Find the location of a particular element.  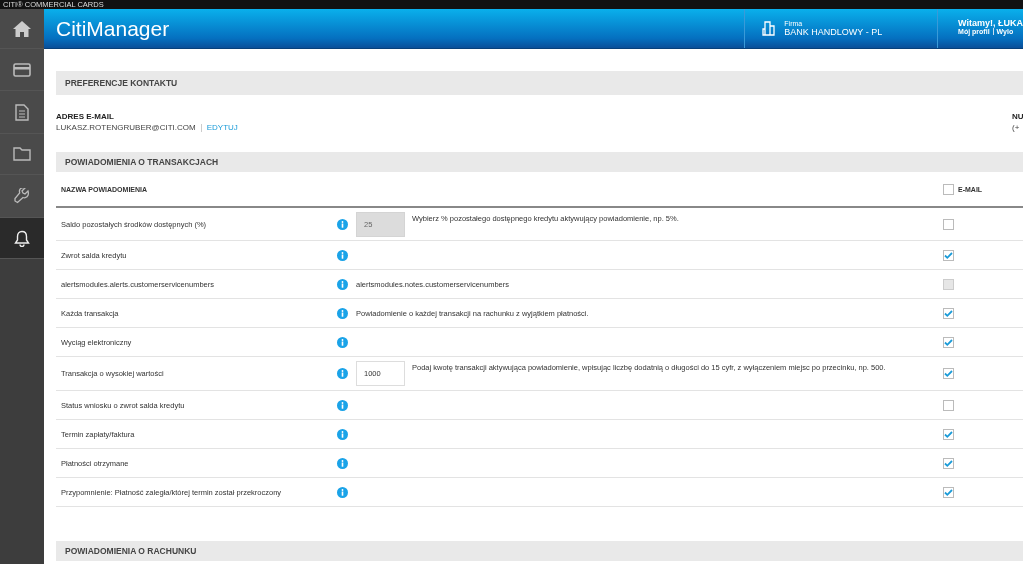

bell-icon is located at coordinates (22, 238).